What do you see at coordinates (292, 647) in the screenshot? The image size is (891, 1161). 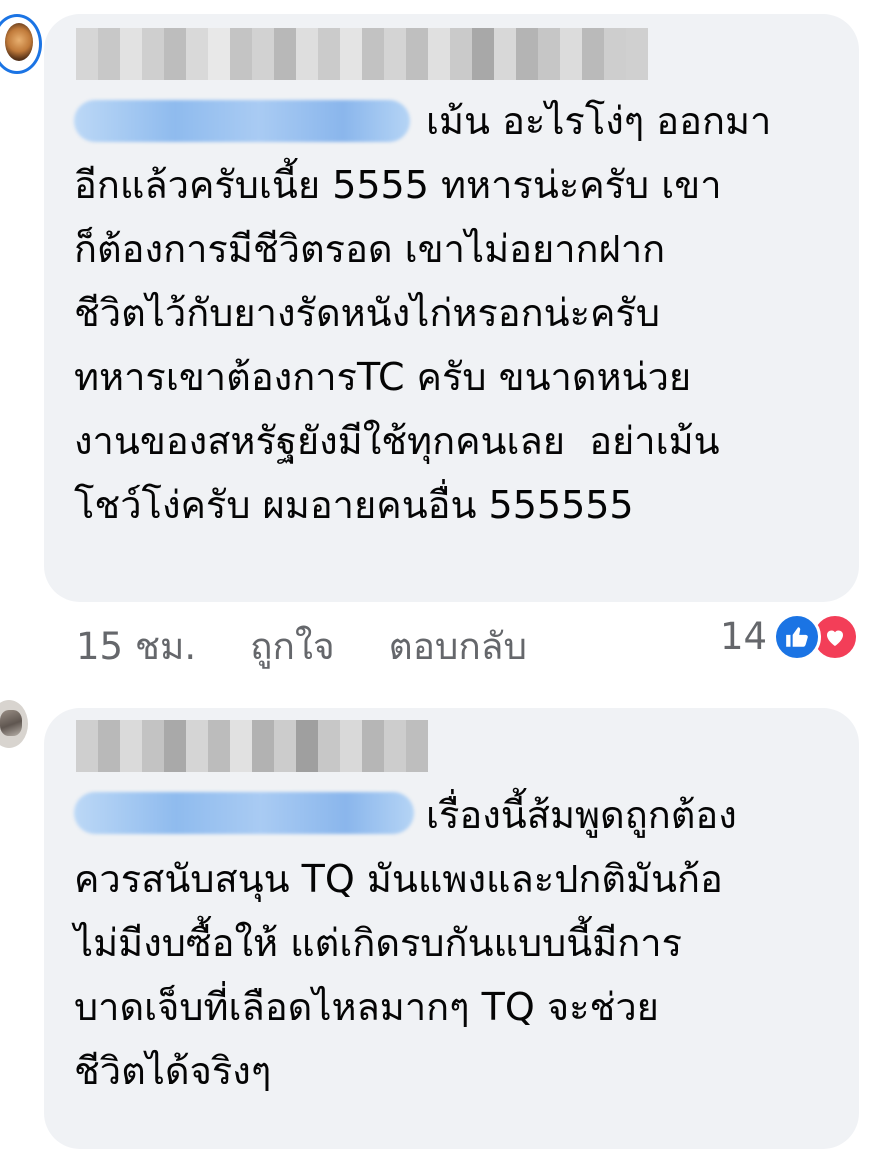 I see `like-button: ถูกใจ` at bounding box center [292, 647].